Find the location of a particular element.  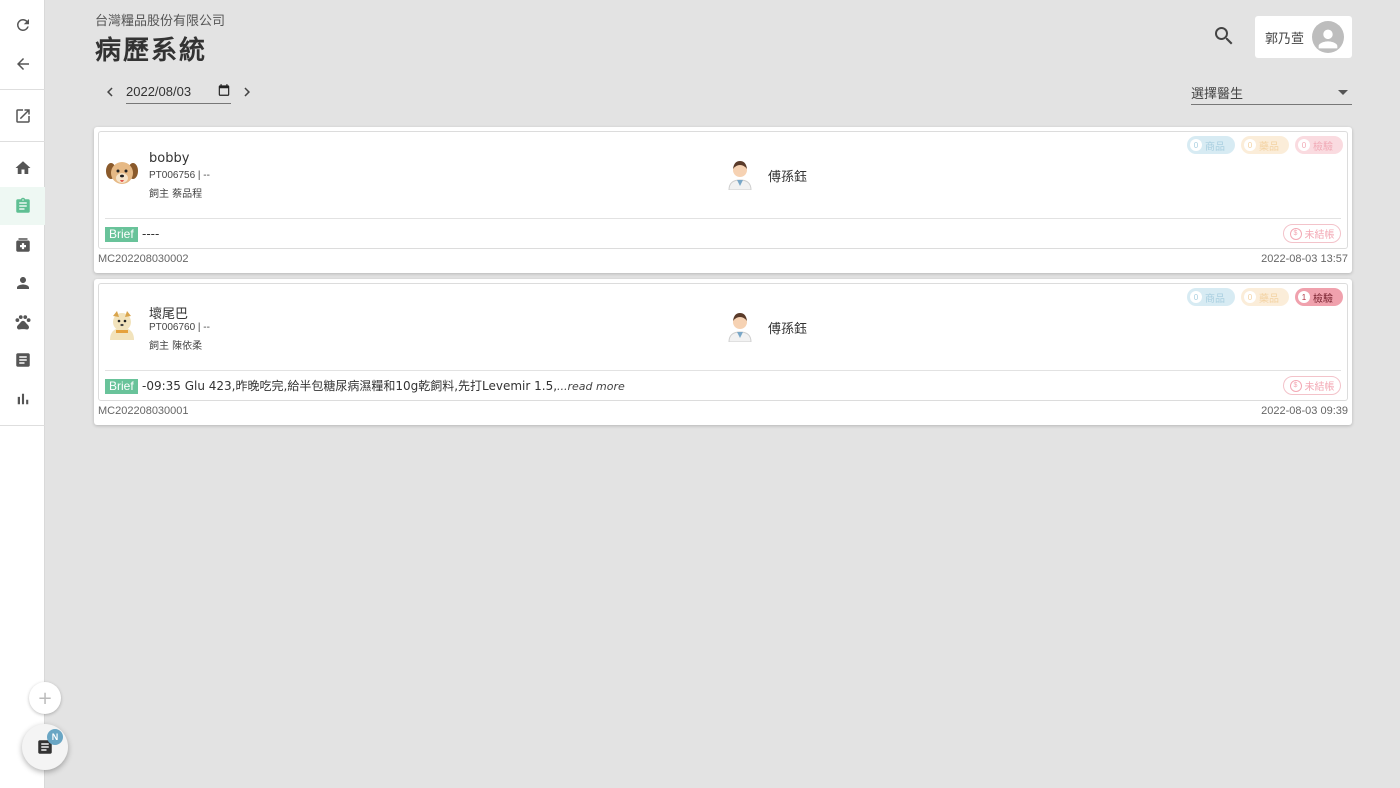

record-counters: 0 商品 0 藥品 0 檢驗 is located at coordinates (1265, 145).